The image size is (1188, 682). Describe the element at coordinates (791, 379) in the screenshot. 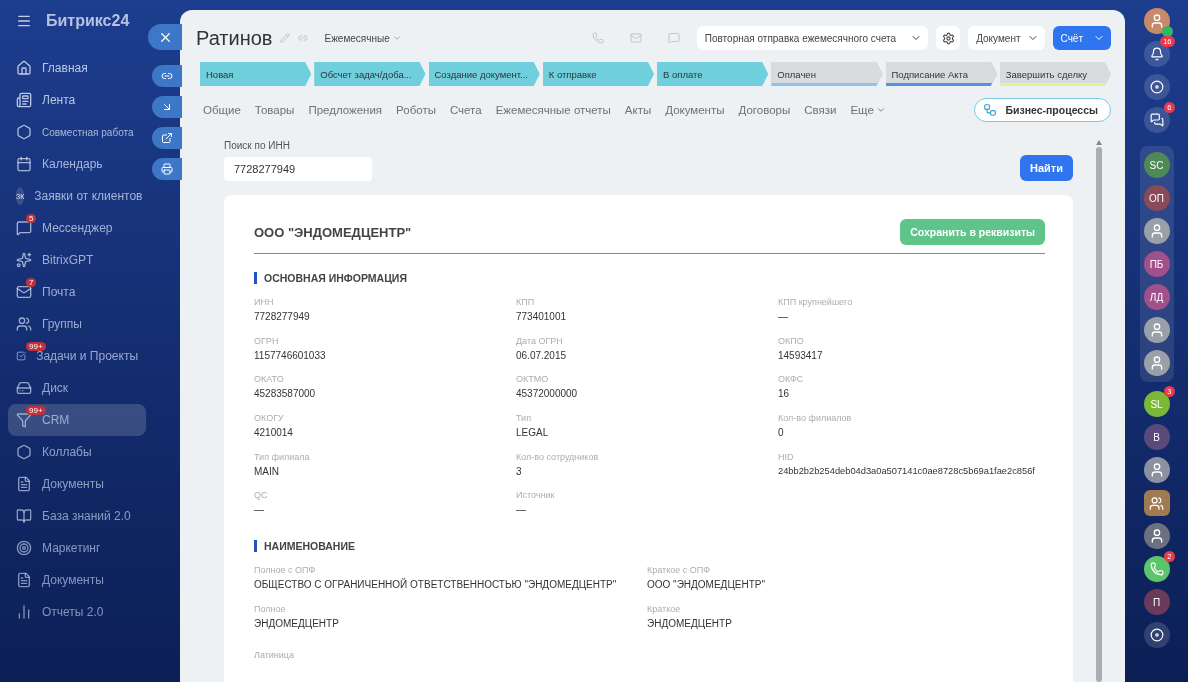

I see `field-label: ОКФС` at that location.